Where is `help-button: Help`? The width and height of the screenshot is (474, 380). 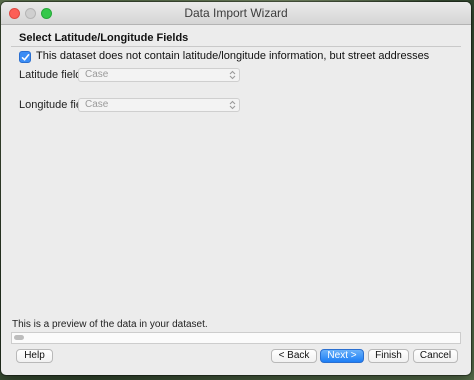 help-button: Help is located at coordinates (34, 356).